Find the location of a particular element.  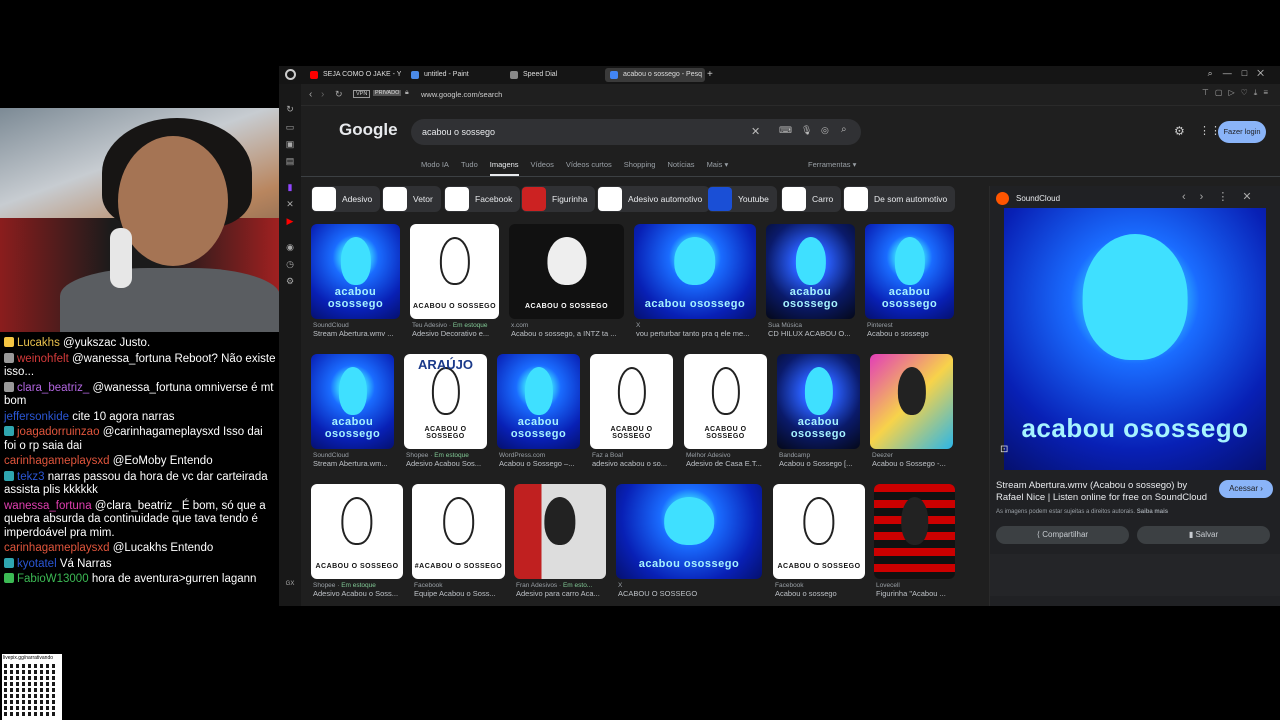

mic-icon: 🎙︎ is located at coordinates (806, 130).